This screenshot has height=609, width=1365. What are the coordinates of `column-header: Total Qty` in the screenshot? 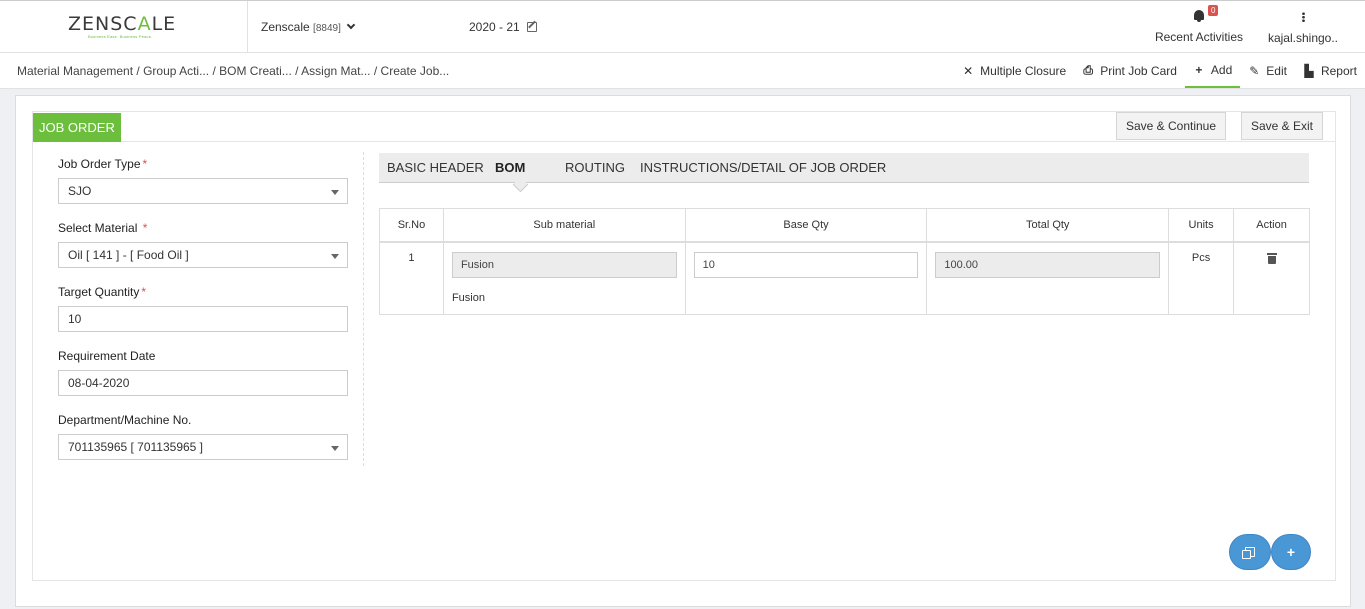 It's located at (1048, 225).